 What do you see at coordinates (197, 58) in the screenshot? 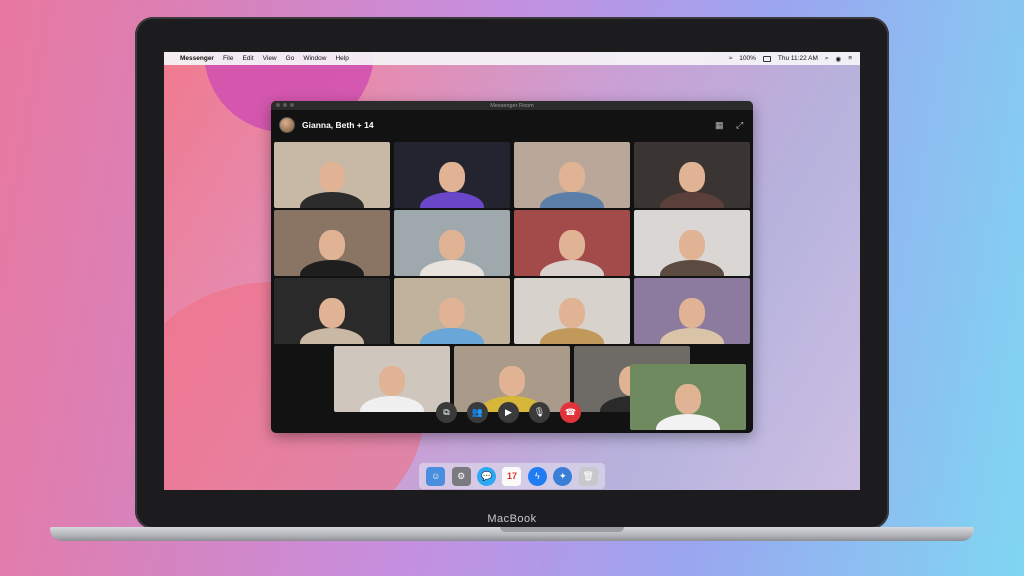
I see `menu-app-name: Messenger` at bounding box center [197, 58].